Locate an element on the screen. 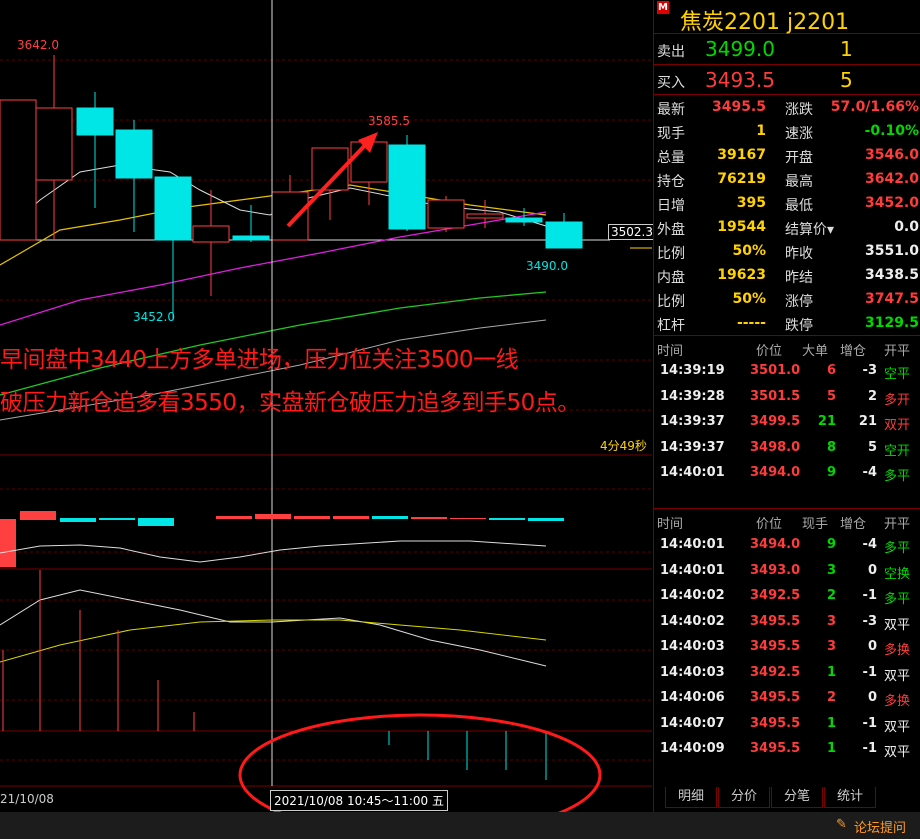  tick-time: 14:39:28 is located at coordinates (692, 396).